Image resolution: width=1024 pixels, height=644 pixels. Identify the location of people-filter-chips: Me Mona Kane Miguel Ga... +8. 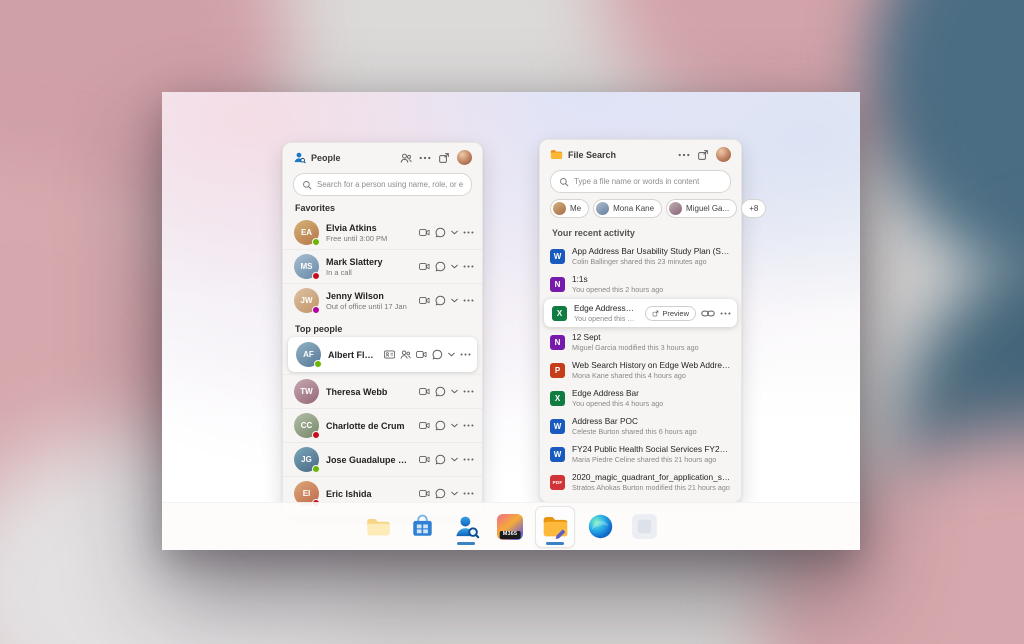
(653, 208).